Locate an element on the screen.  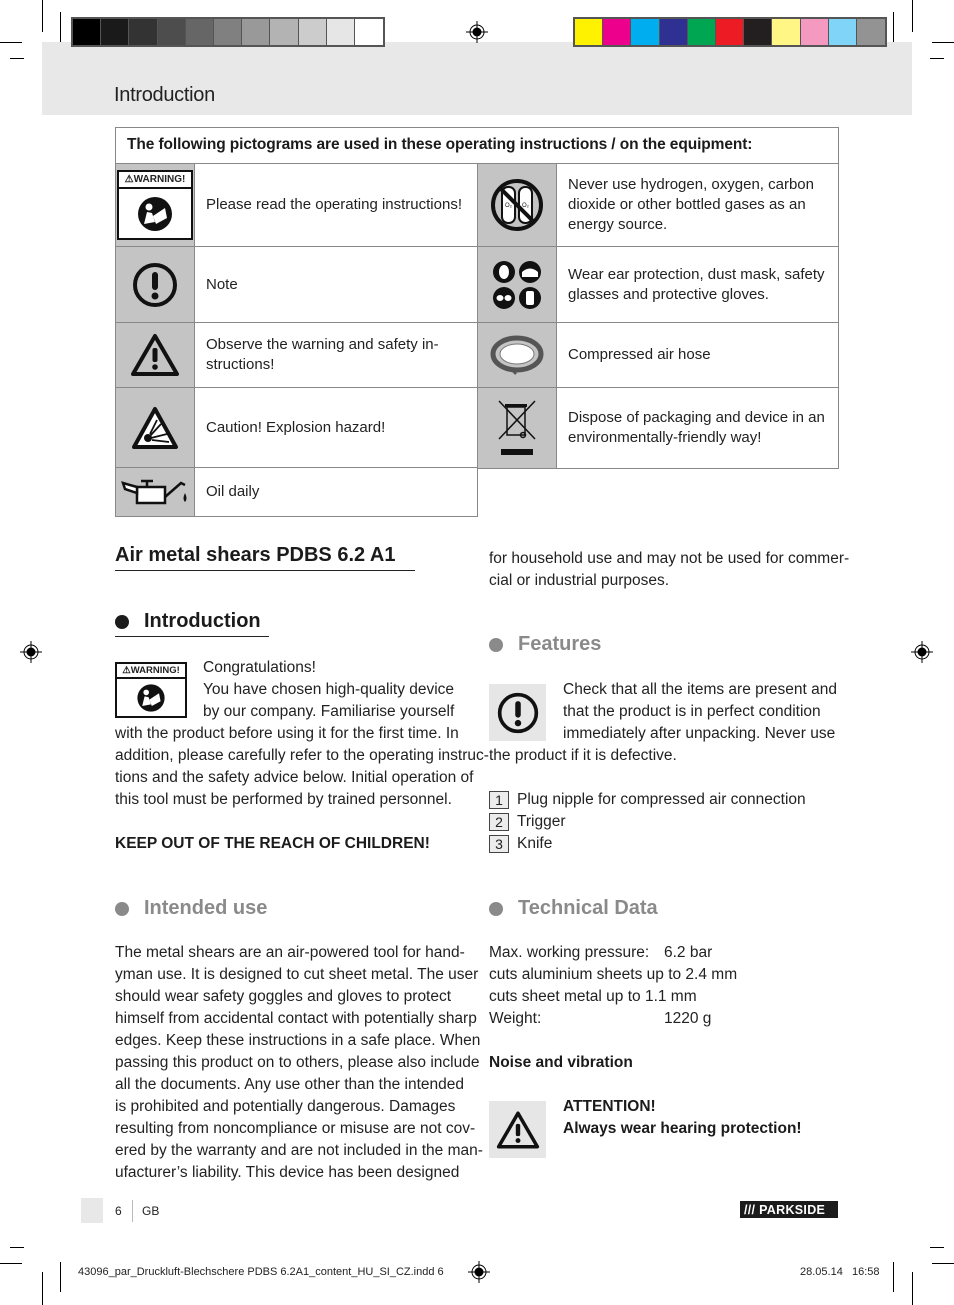
spec-value: 6.2 bar is located at coordinates (688, 952).